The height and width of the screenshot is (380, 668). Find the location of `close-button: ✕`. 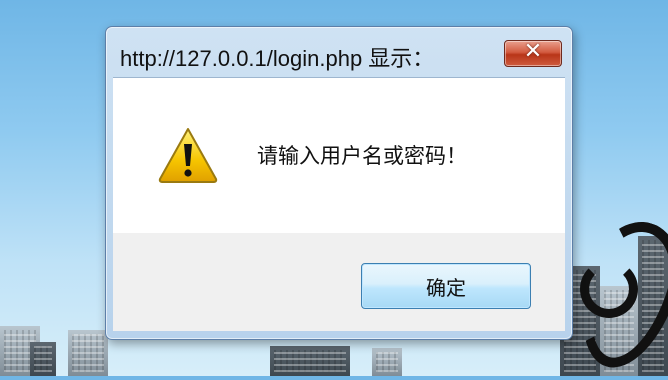

close-button: ✕ is located at coordinates (533, 53).